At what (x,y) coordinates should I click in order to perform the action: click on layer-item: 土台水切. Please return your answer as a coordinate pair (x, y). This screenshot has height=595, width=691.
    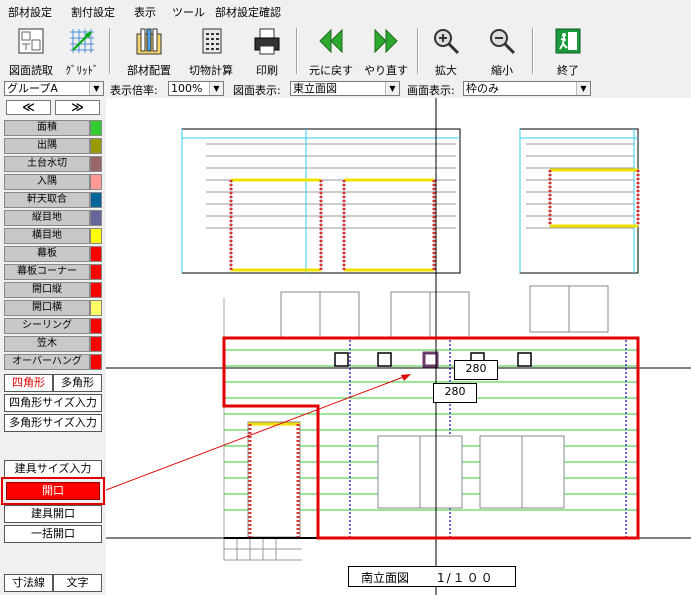
    Looking at the image, I should click on (53, 164).